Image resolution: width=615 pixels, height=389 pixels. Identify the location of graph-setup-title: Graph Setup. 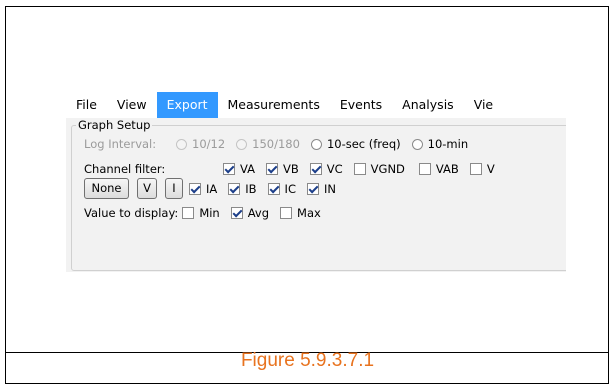
(114, 125).